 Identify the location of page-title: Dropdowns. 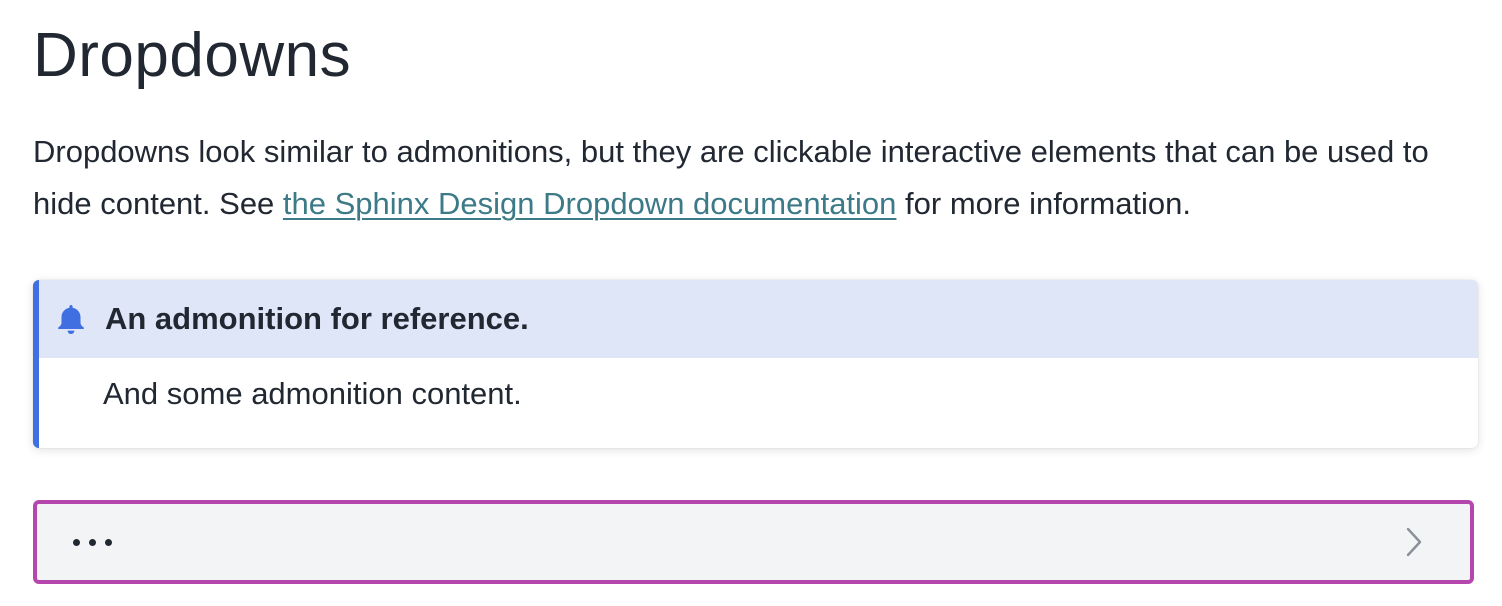
(192, 55).